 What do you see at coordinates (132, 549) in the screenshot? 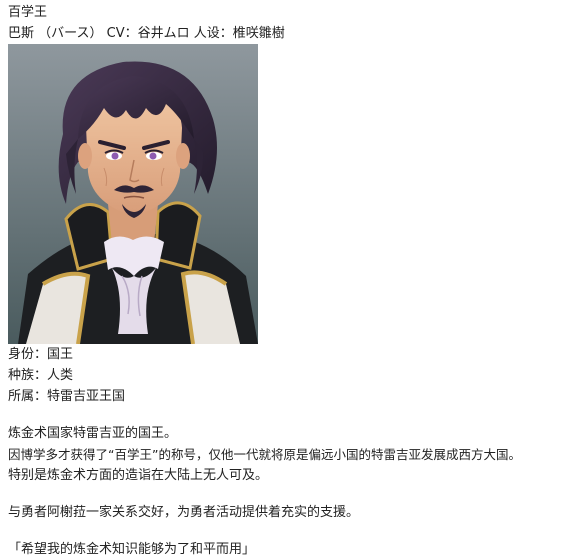
I see `character-quote: 「希望我的炼金术知识能够为了和平而用」` at bounding box center [132, 549].